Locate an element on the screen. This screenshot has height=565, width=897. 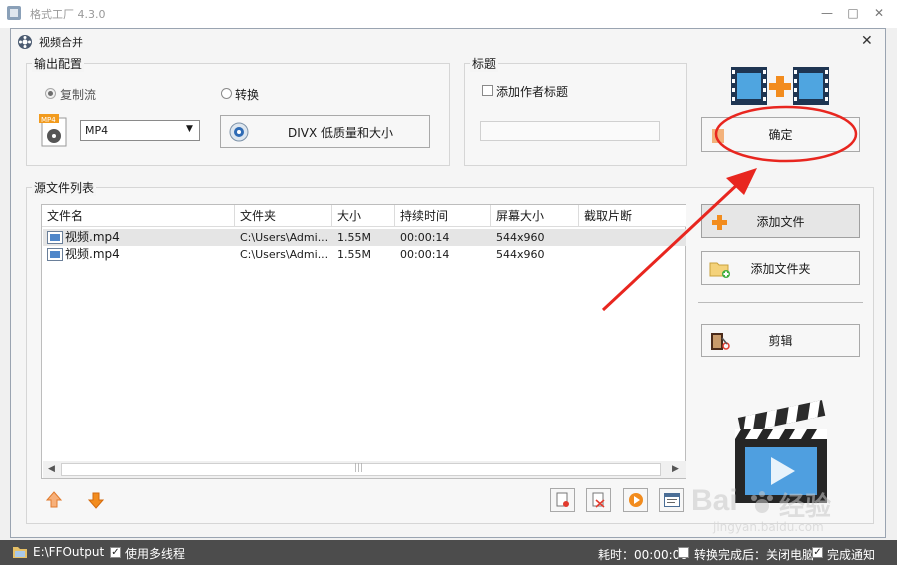
multithread-label: 使用多线程 is located at coordinates (155, 554).